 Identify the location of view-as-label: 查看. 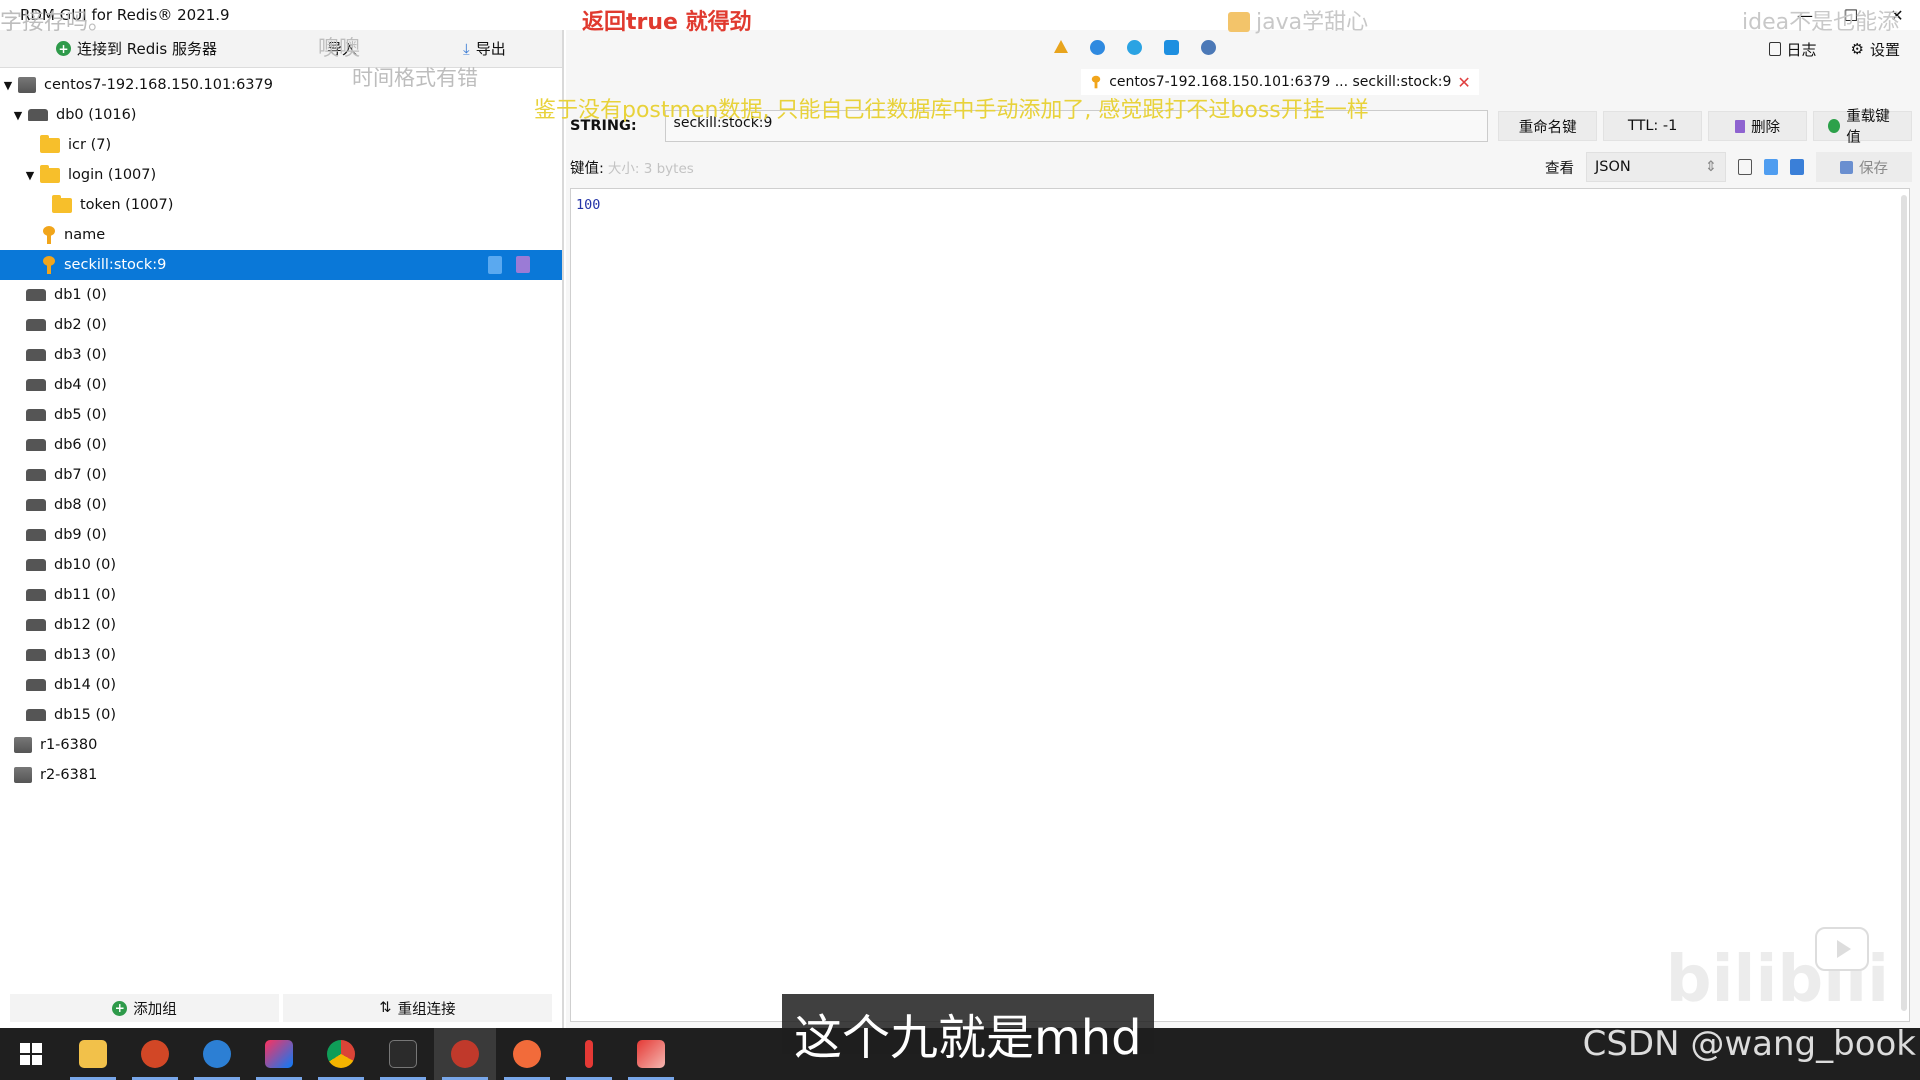
(1559, 168).